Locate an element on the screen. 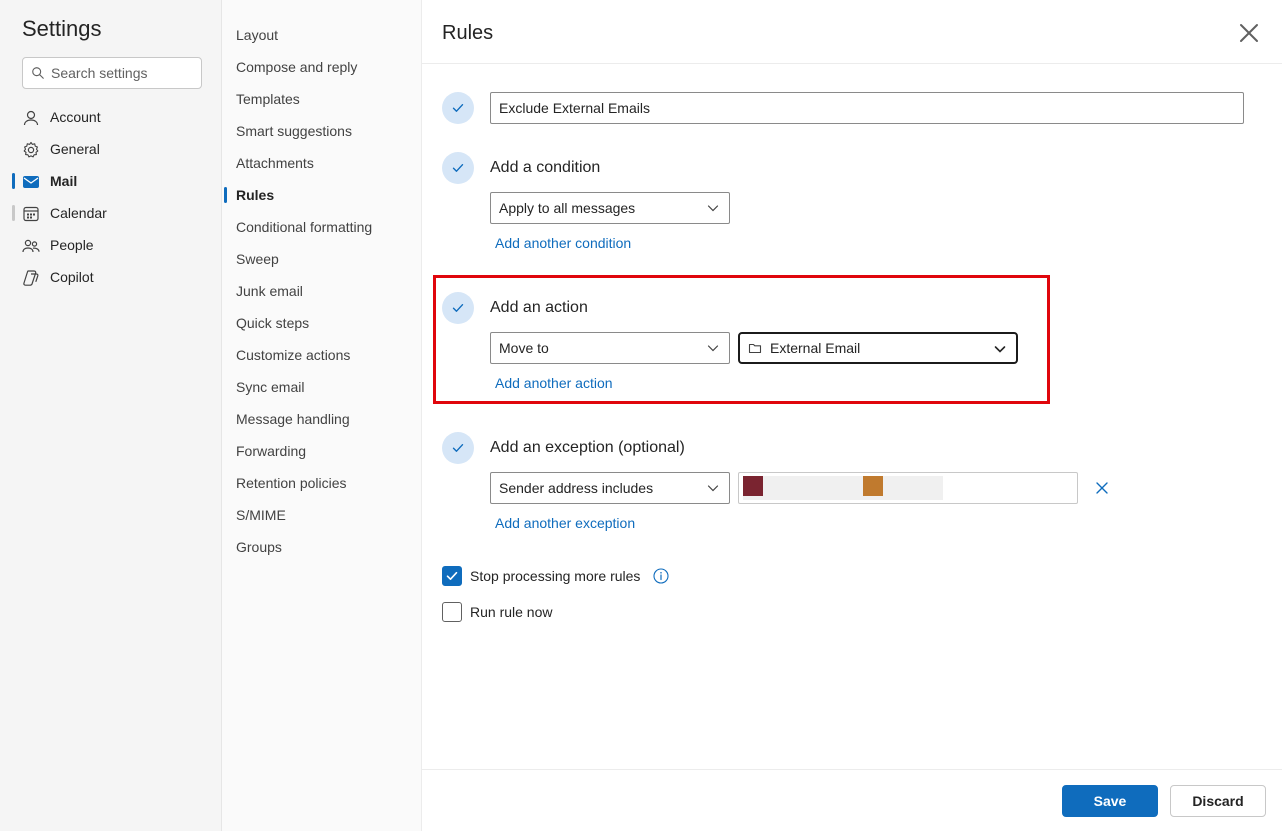 The height and width of the screenshot is (831, 1282). subnav-item-sync-email: Sync email is located at coordinates (270, 387).